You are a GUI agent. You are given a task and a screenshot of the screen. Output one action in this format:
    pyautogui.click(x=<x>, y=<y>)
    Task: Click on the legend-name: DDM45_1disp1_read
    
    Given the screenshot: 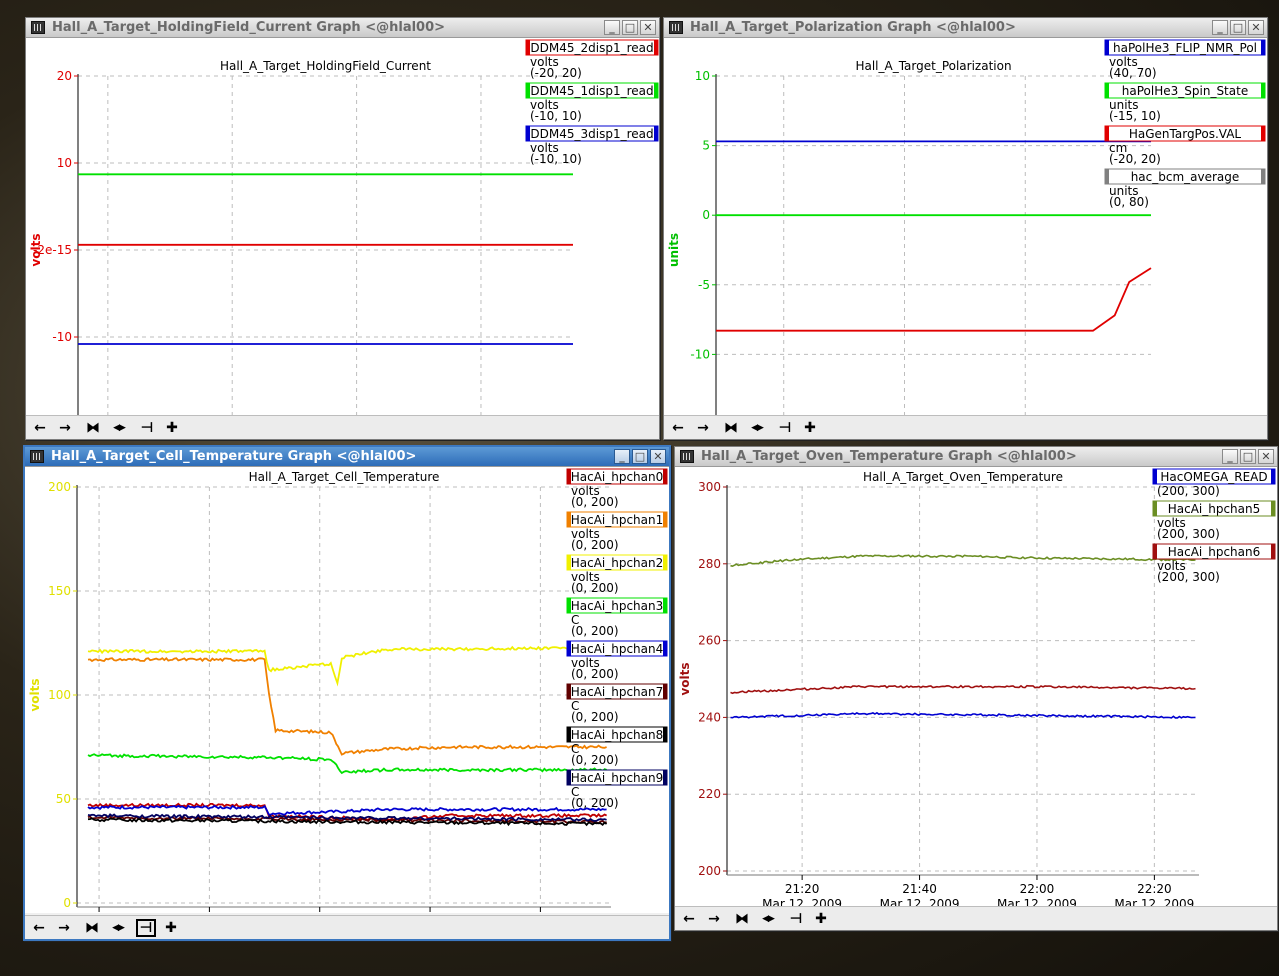 What is the action you would take?
    pyautogui.click(x=591, y=91)
    